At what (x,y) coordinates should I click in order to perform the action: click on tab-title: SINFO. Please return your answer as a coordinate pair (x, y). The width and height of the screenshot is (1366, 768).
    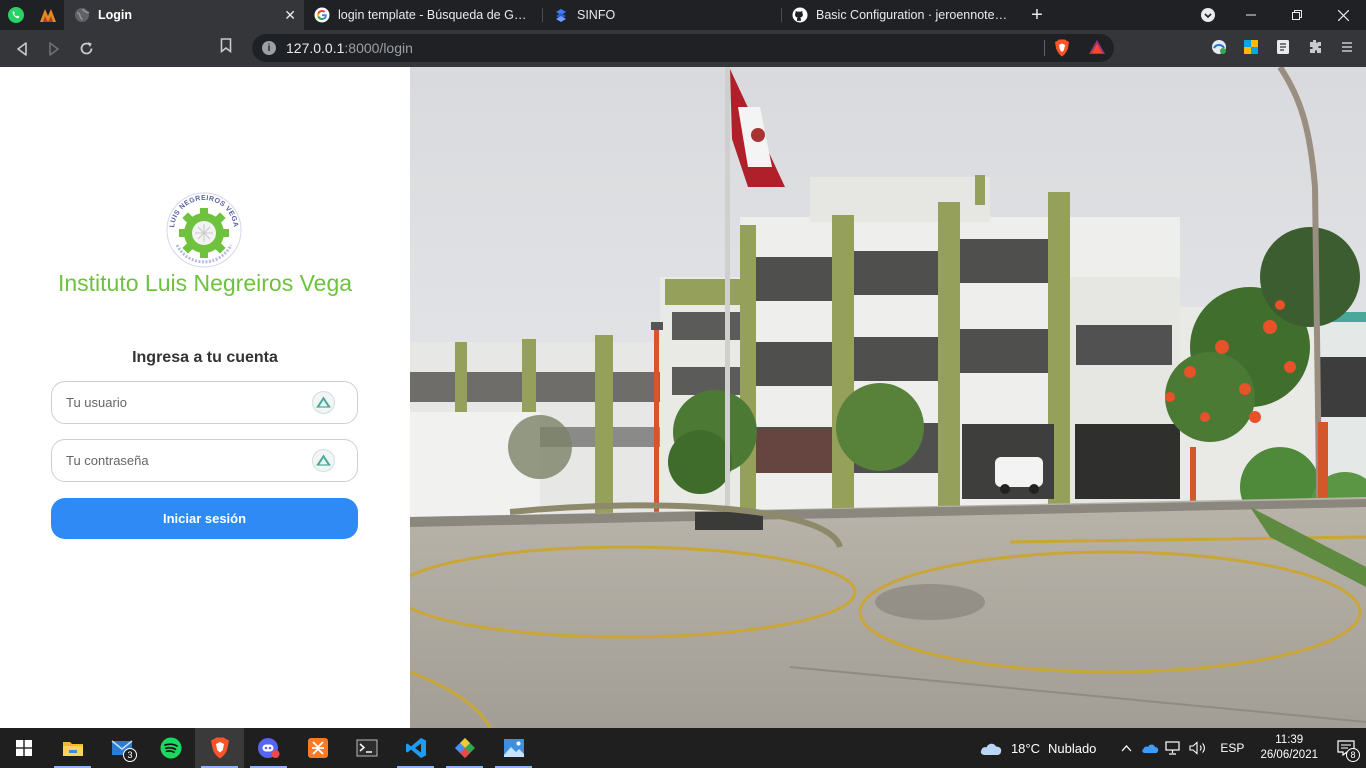
    Looking at the image, I should click on (596, 15).